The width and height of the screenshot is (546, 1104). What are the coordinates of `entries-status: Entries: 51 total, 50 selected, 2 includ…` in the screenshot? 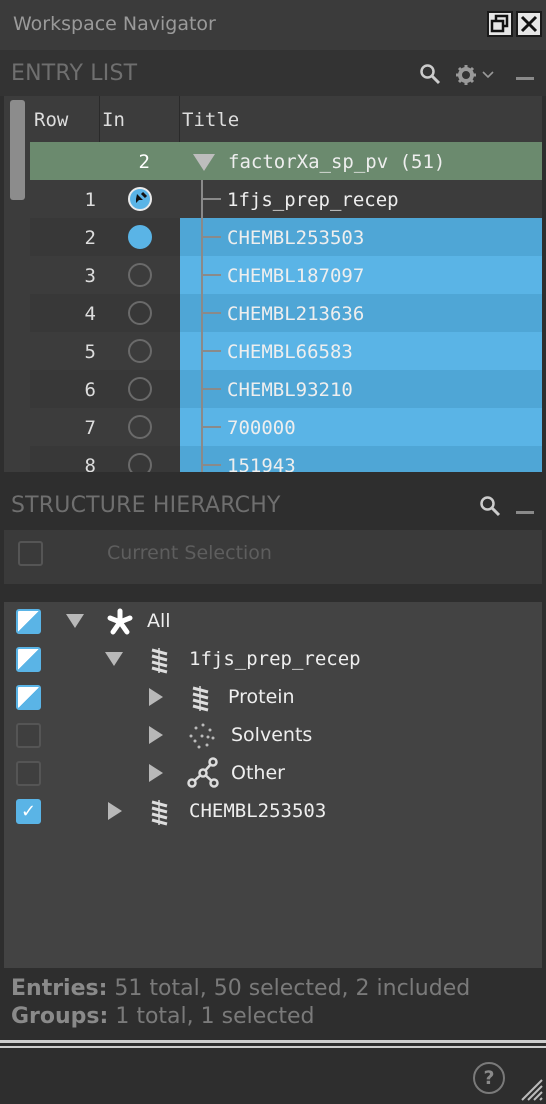 It's located at (240, 988).